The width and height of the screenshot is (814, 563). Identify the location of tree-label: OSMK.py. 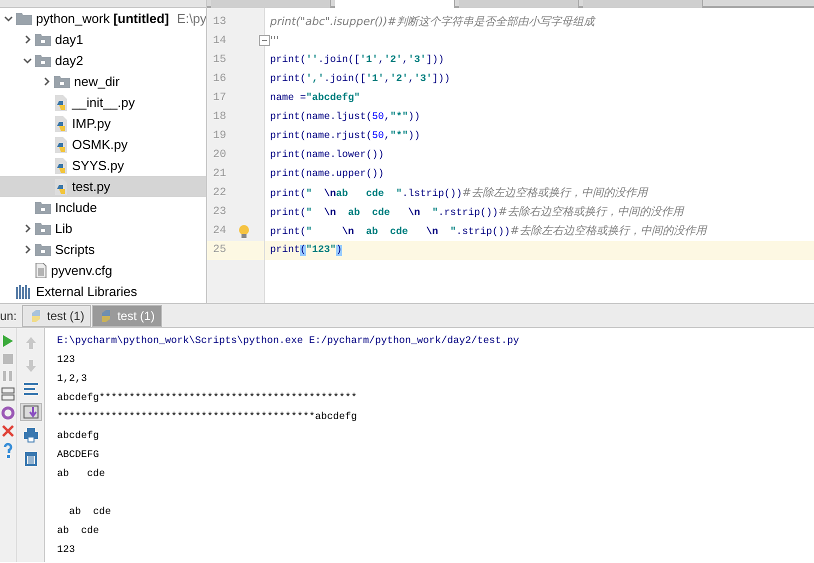
(100, 145).